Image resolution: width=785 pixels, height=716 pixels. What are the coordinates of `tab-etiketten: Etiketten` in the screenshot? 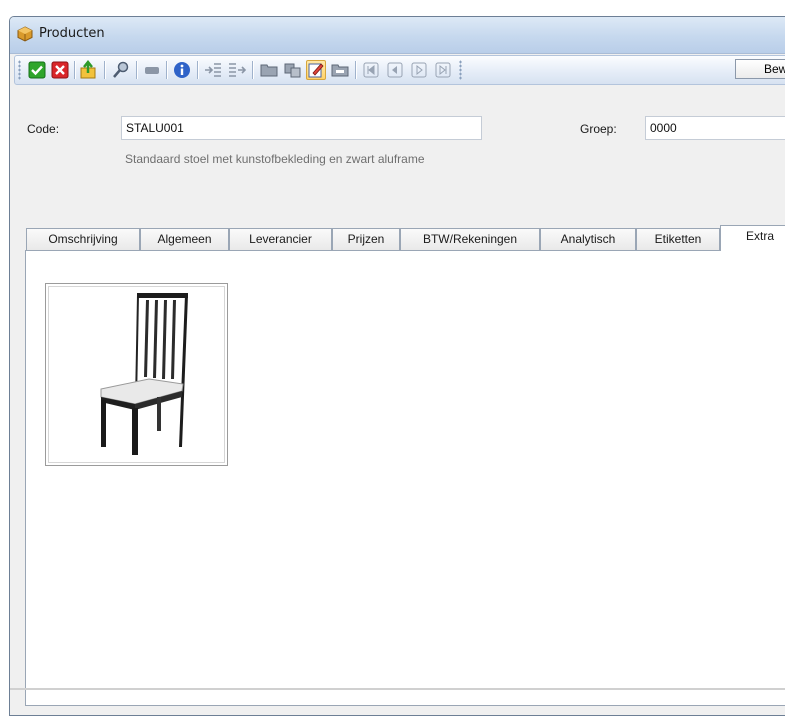 It's located at (678, 239).